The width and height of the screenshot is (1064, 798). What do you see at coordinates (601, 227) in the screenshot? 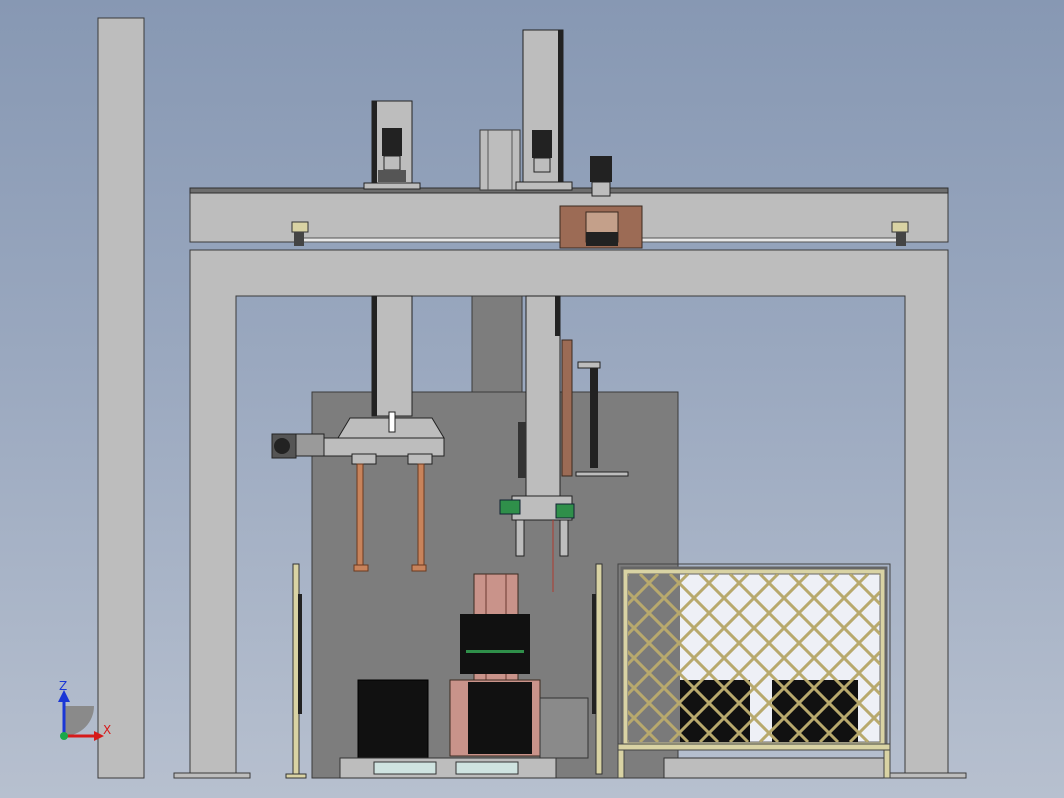
I see `gantry-carriage` at bounding box center [601, 227].